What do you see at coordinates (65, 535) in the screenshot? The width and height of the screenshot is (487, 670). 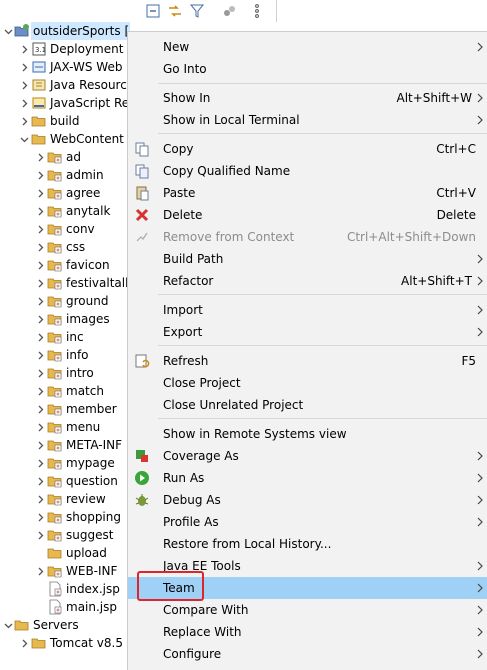 I see `tree-folder-suggest: suggest` at bounding box center [65, 535].